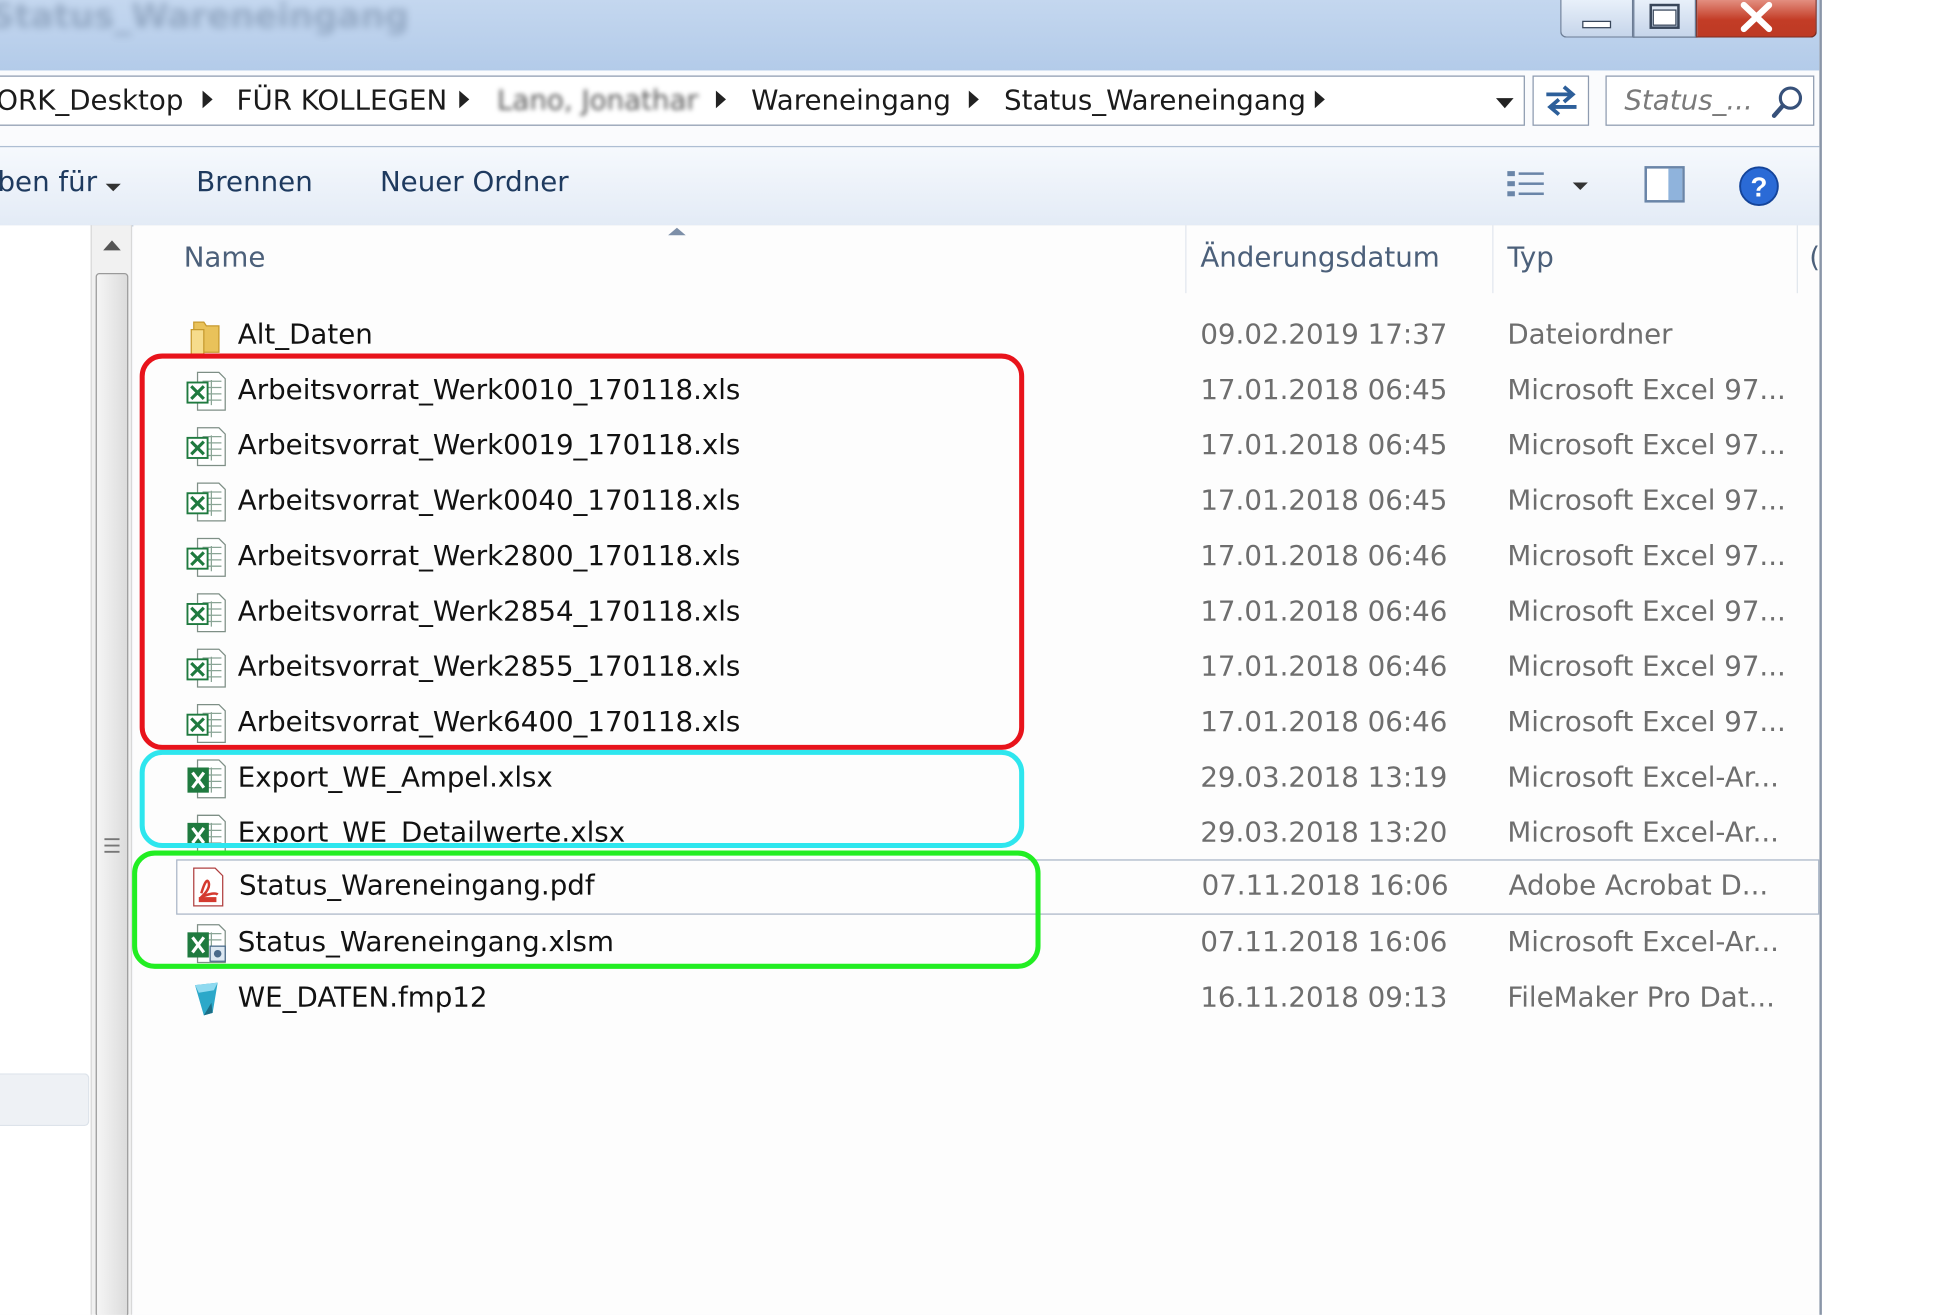 The height and width of the screenshot is (1315, 1949). Describe the element at coordinates (1597, 24) in the screenshot. I see `minimize-icon` at that location.